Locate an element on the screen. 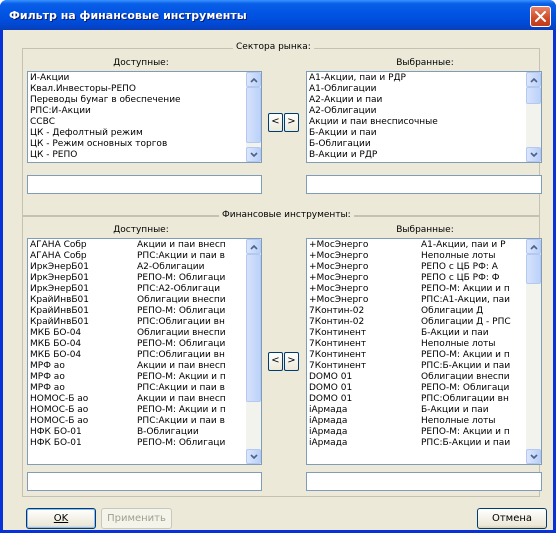 The width and height of the screenshot is (556, 533). list-item: Квал.Инвесторы-РЕПО is located at coordinates (137, 89).